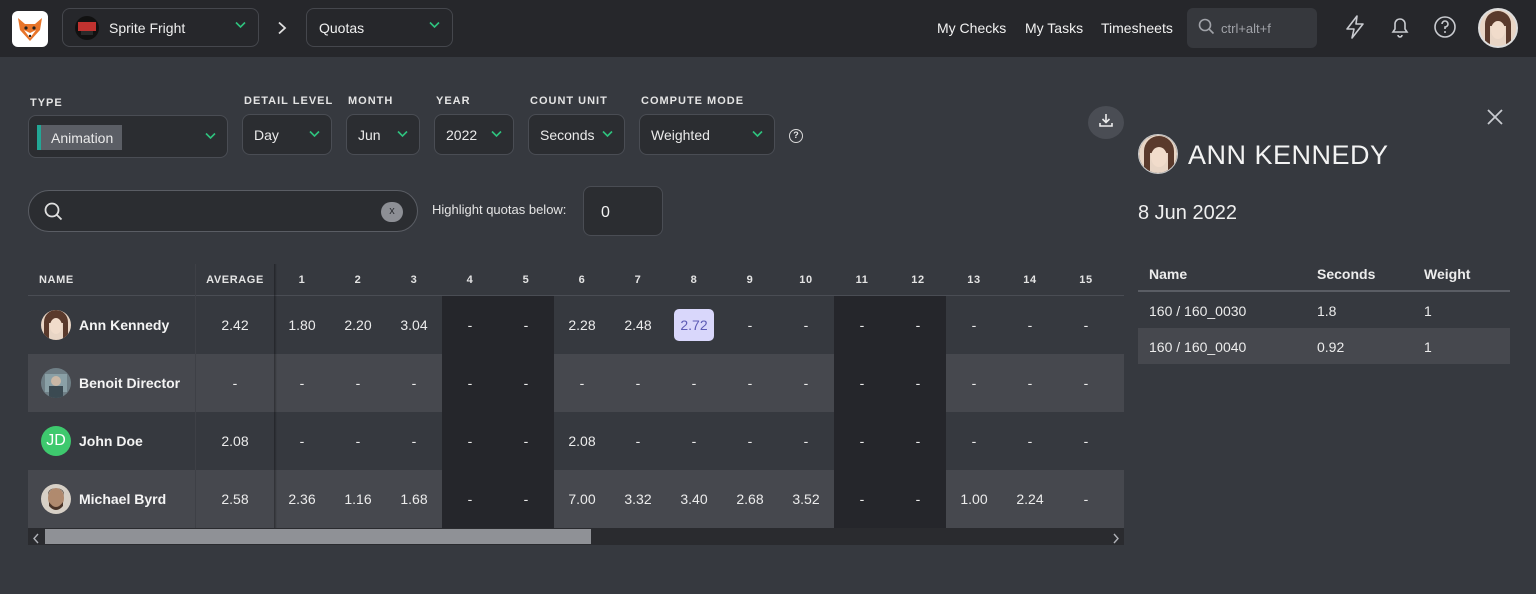 This screenshot has height=594, width=1536. Describe the element at coordinates (974, 280) in the screenshot. I see `day-column-header: 13` at that location.